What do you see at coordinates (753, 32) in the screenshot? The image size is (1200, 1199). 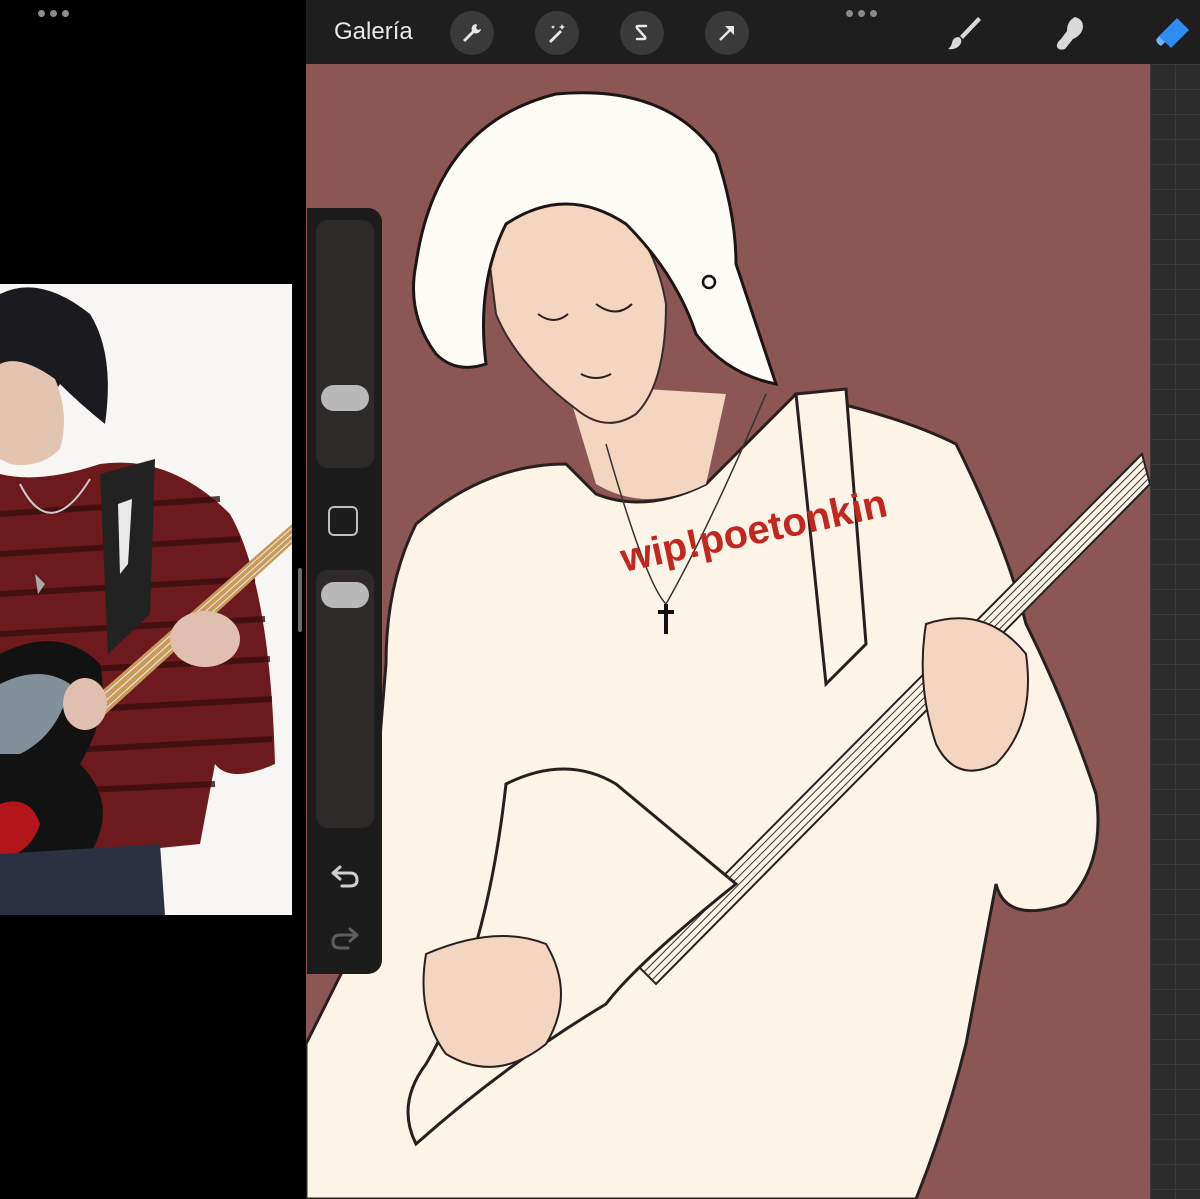 I see `procreate-toolbar: Galería` at bounding box center [753, 32].